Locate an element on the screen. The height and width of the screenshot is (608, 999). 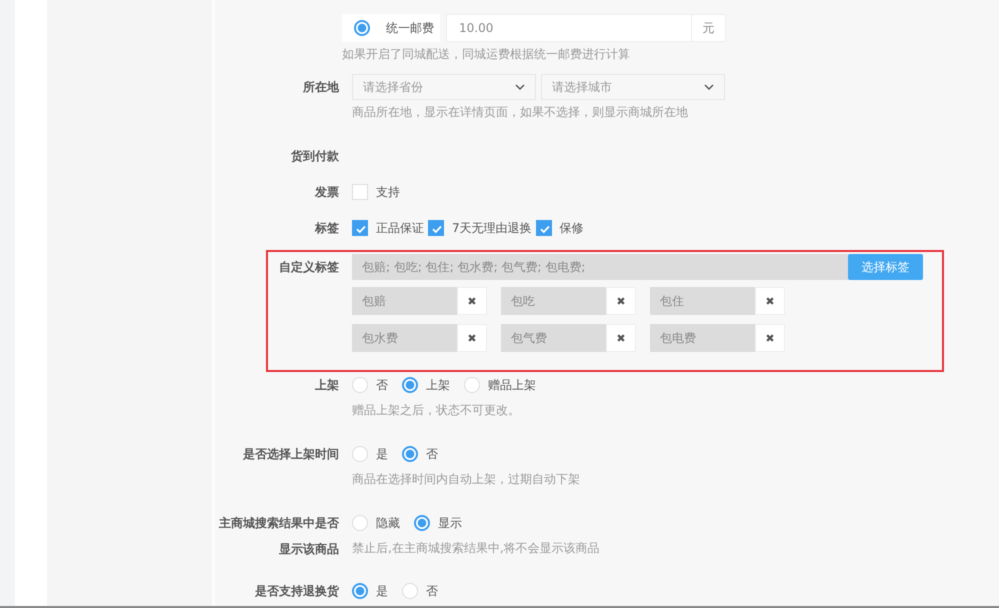
option-label: 赠品上架 is located at coordinates (512, 385).